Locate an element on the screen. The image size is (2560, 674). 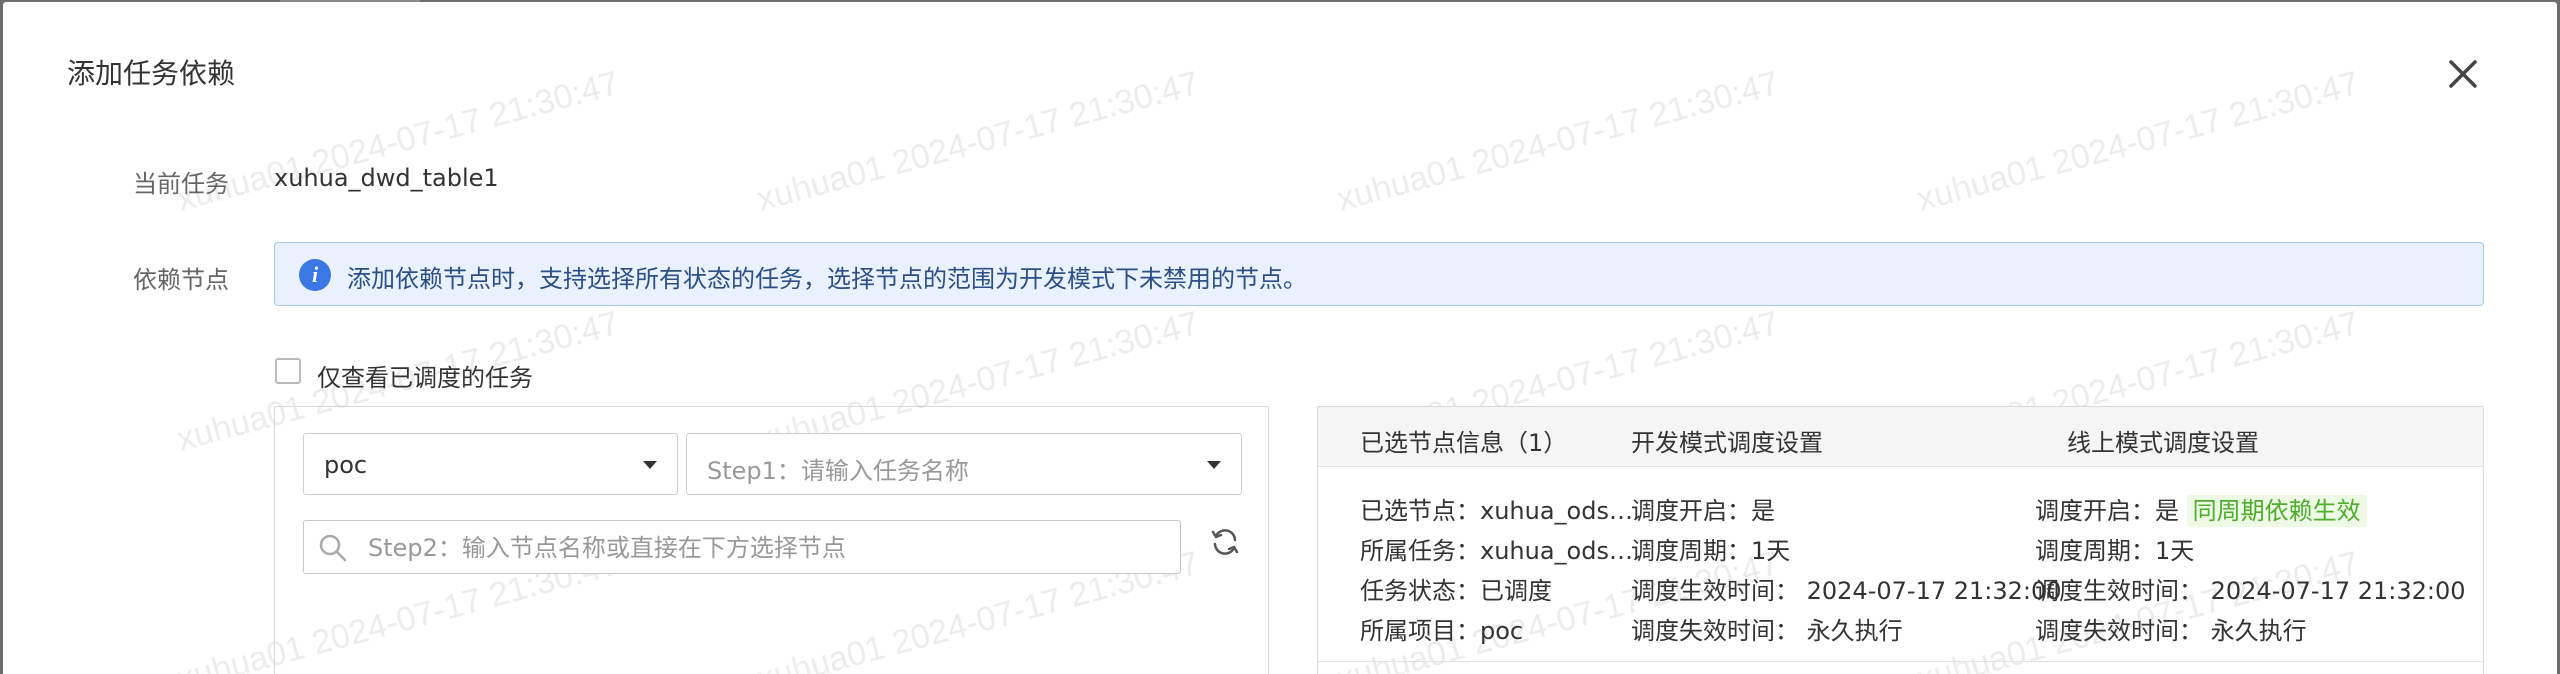
dev-schedule-start: 调度生效时间： 2024-07-17 21:32:00 is located at coordinates (1846, 591).